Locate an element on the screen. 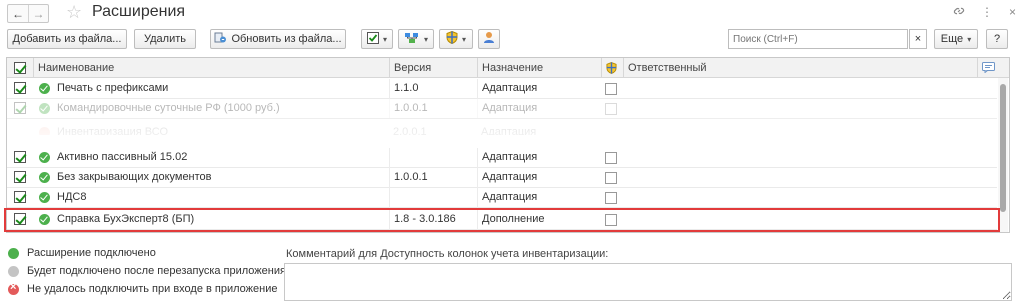 This screenshot has height=304, width=1024. scrollbar-thumb is located at coordinates (1003, 148).